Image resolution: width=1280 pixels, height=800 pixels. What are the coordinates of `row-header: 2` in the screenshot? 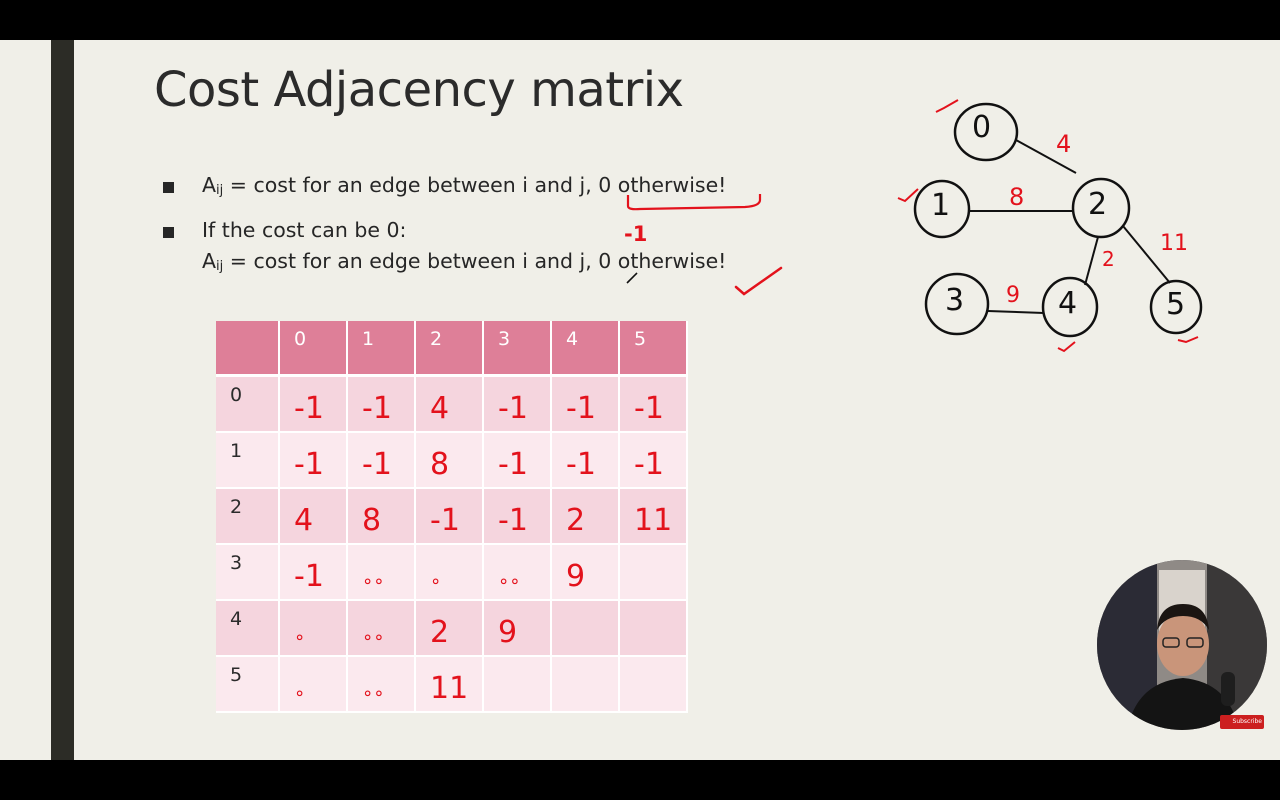 It's located at (248, 517).